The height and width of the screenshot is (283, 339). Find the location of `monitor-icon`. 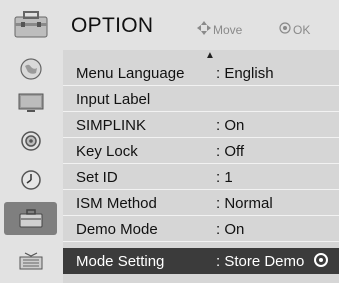

monitor-icon is located at coordinates (30, 102).